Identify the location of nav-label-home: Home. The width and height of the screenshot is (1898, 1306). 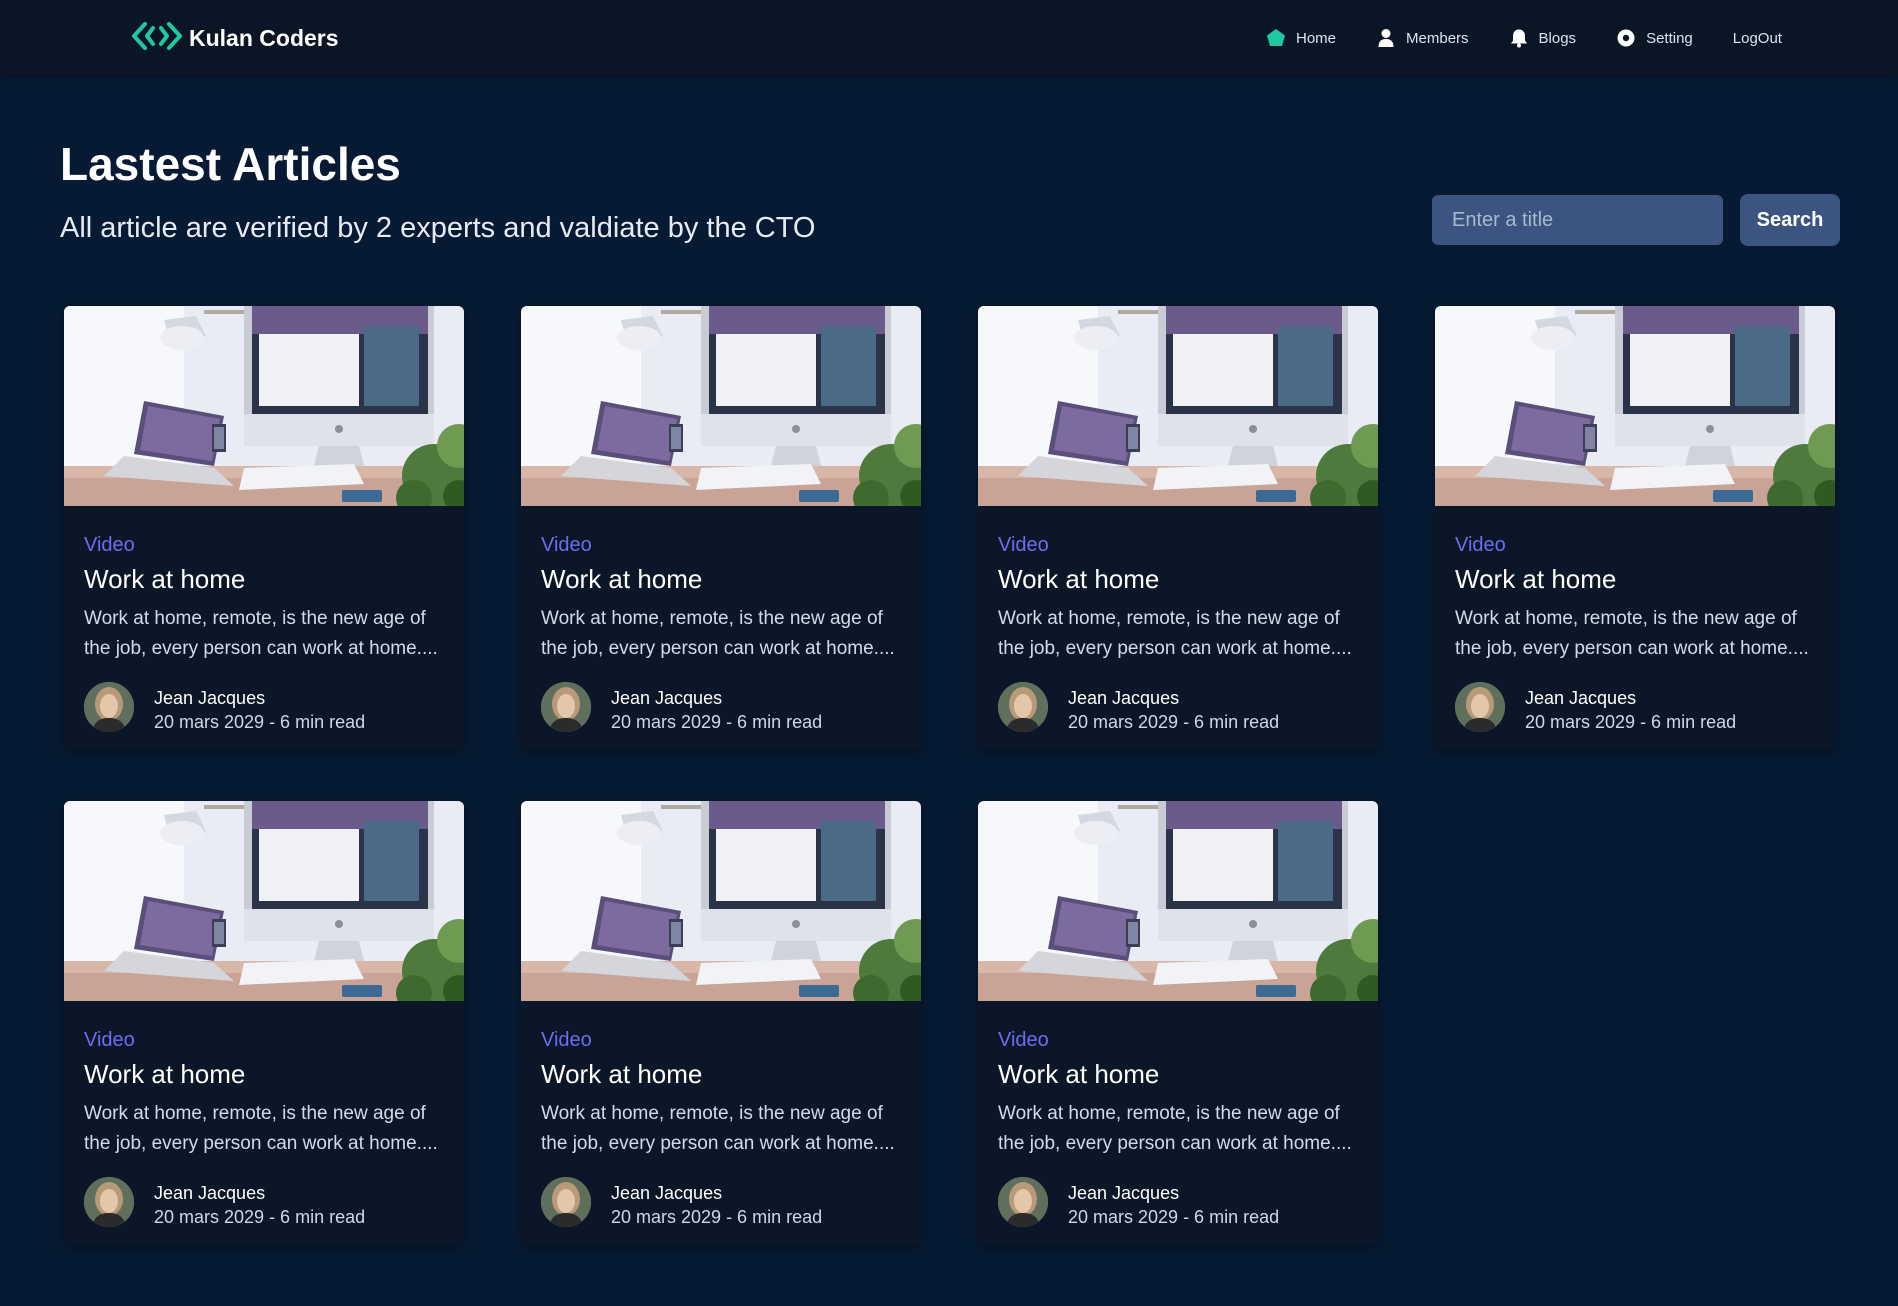
(1316, 38).